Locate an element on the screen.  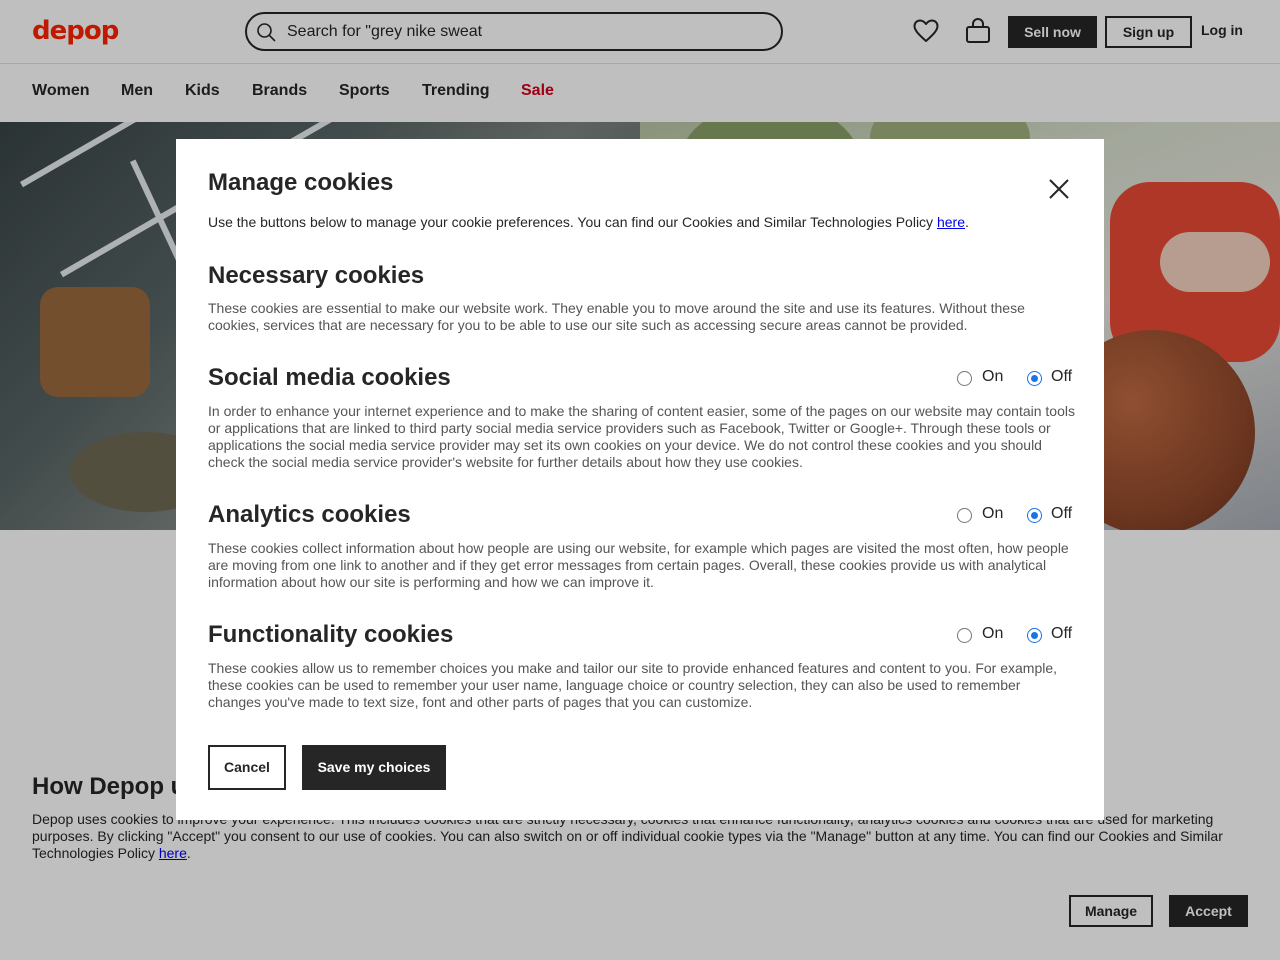
functionality-off-radio is located at coordinates (1034, 635).